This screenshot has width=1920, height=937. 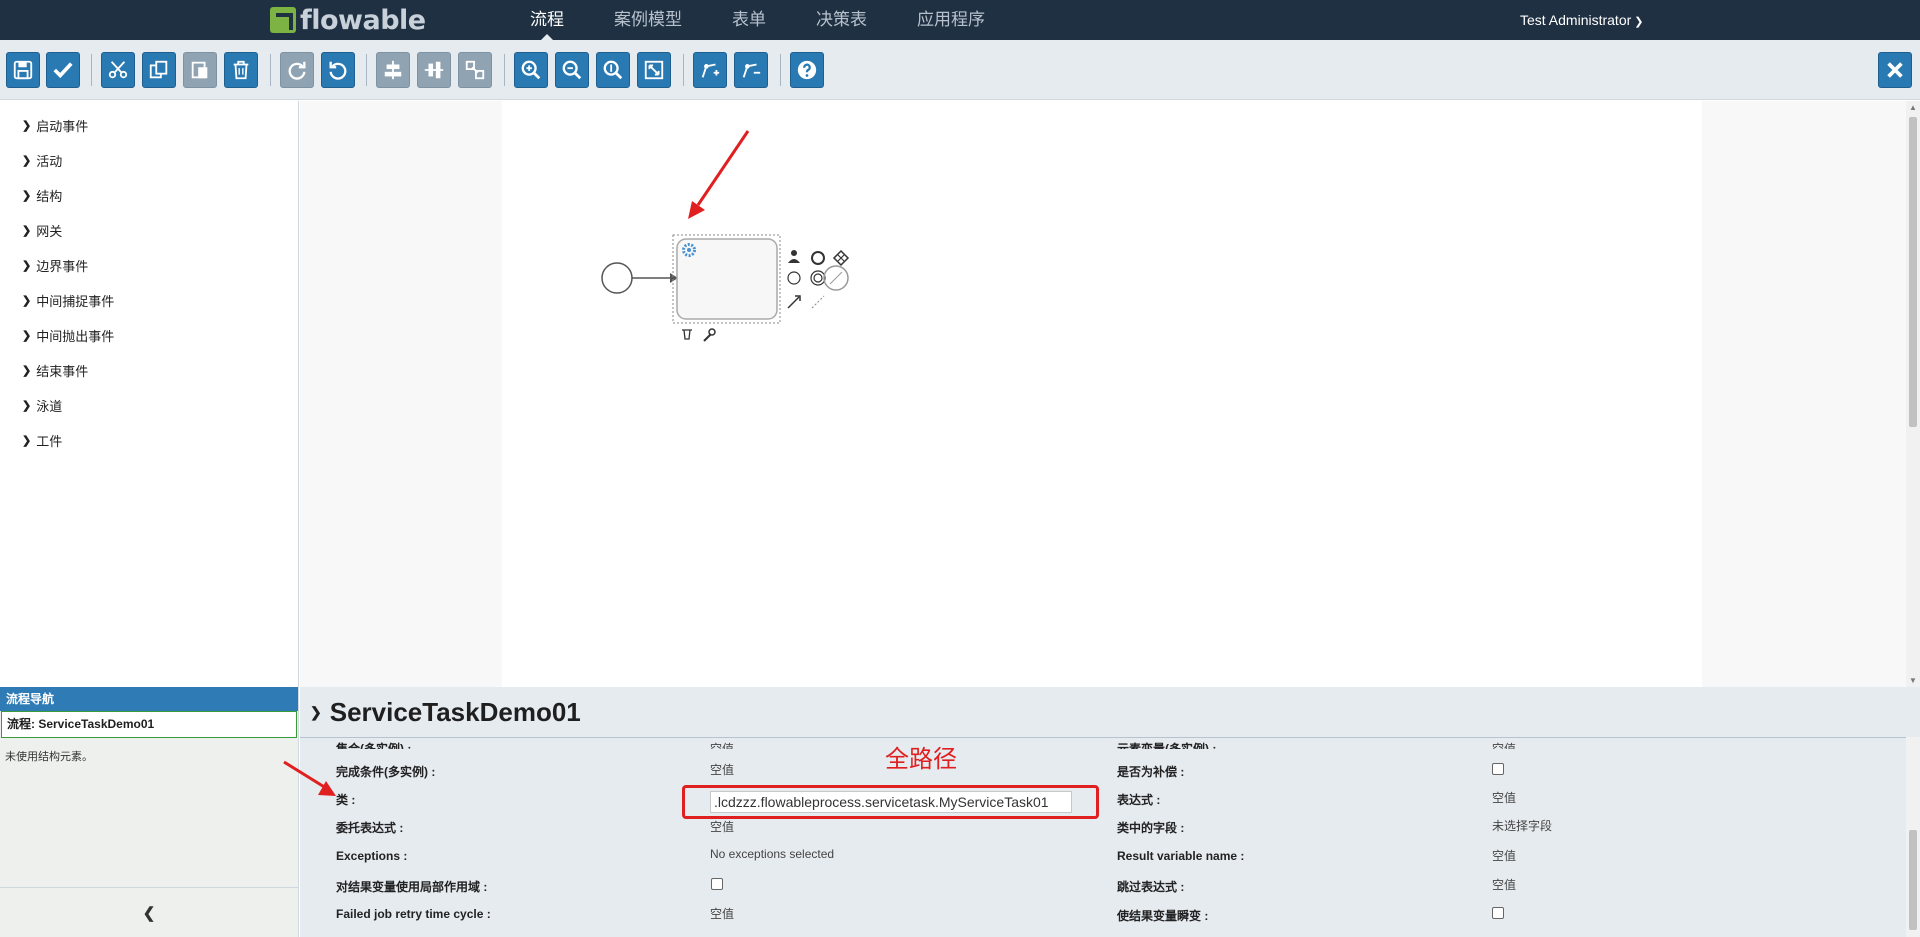 I want to click on properties-header: ❯ ServiceTaskDemo01, so click(x=445, y=712).